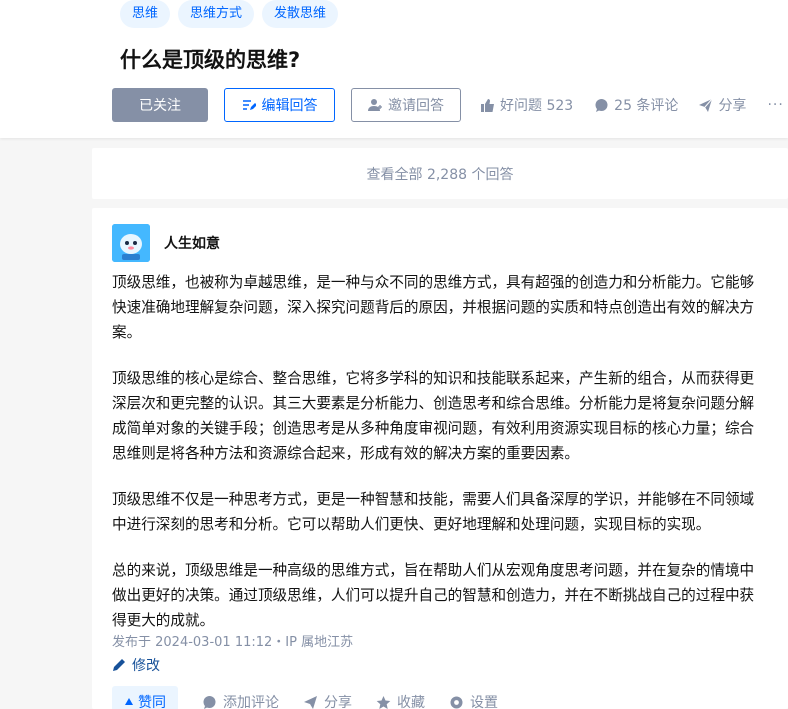 This screenshot has height=709, width=788. What do you see at coordinates (456, 702) in the screenshot?
I see `gear-icon` at bounding box center [456, 702].